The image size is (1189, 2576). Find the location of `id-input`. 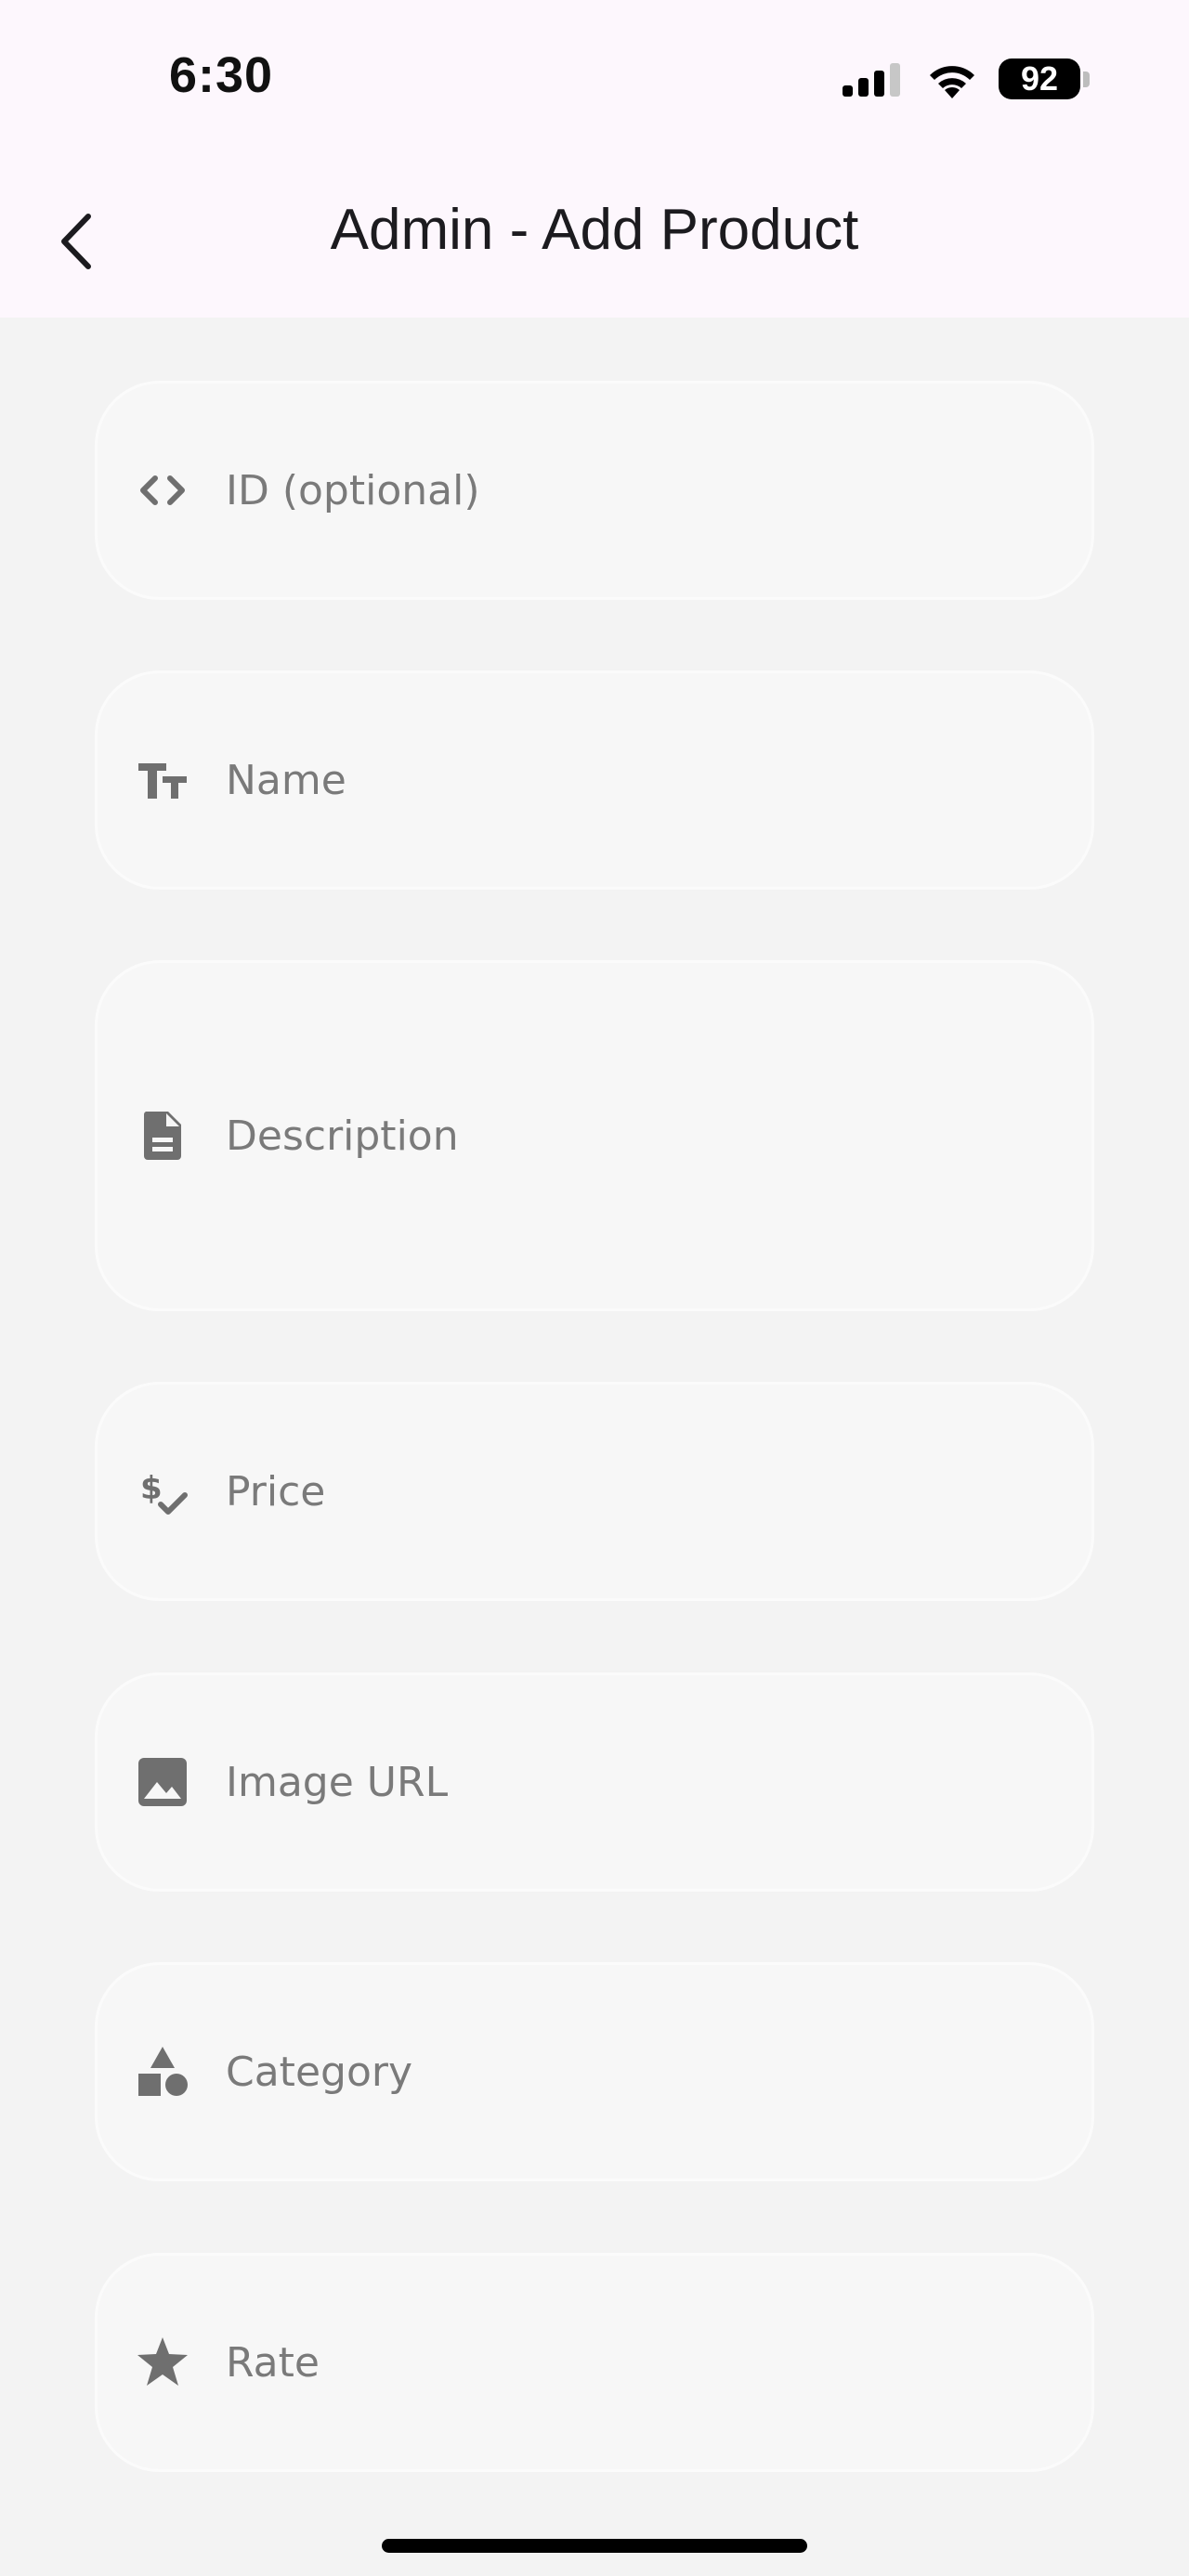

id-input is located at coordinates (640, 490).